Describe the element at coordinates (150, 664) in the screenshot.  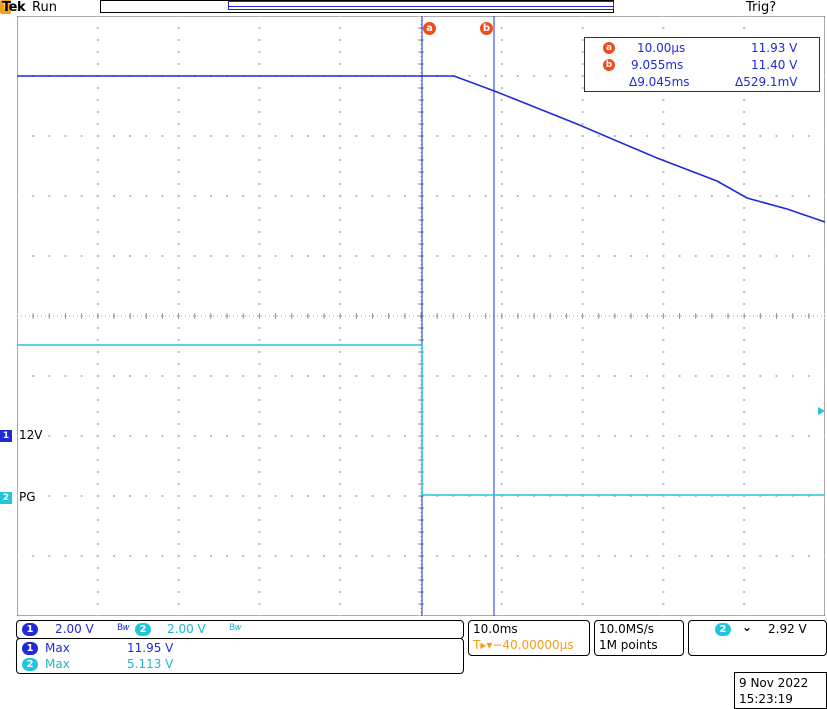
I see `meas2-value: 5.113 V` at that location.